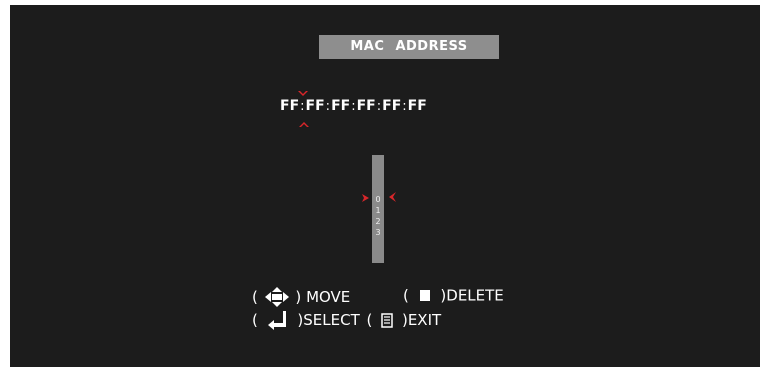 Image resolution: width=770 pixels, height=375 pixels. Describe the element at coordinates (387, 320) in the screenshot. I see `menu-list-icon` at that location.